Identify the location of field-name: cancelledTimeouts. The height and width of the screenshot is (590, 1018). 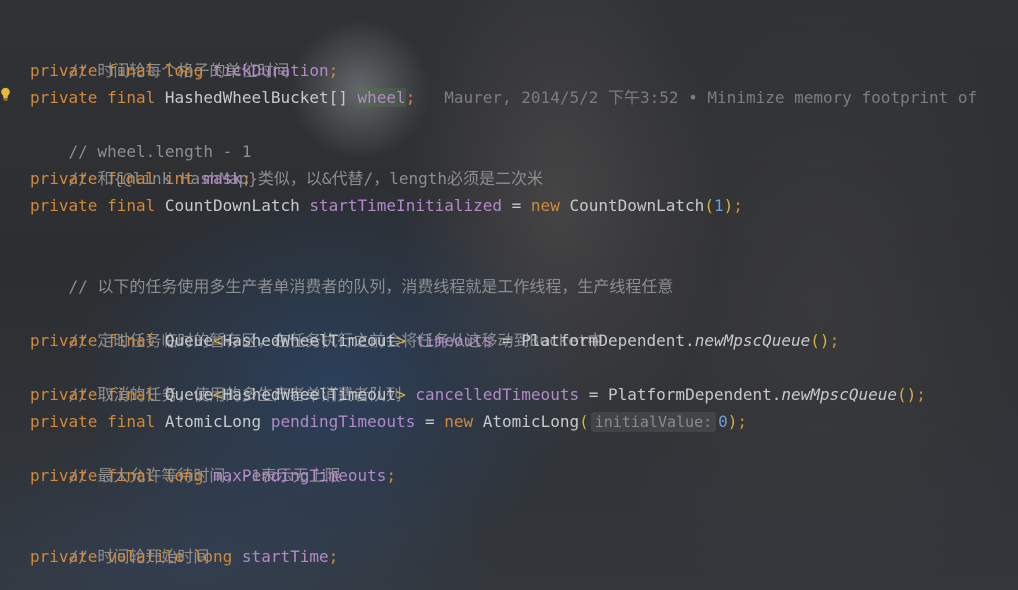
(497, 394).